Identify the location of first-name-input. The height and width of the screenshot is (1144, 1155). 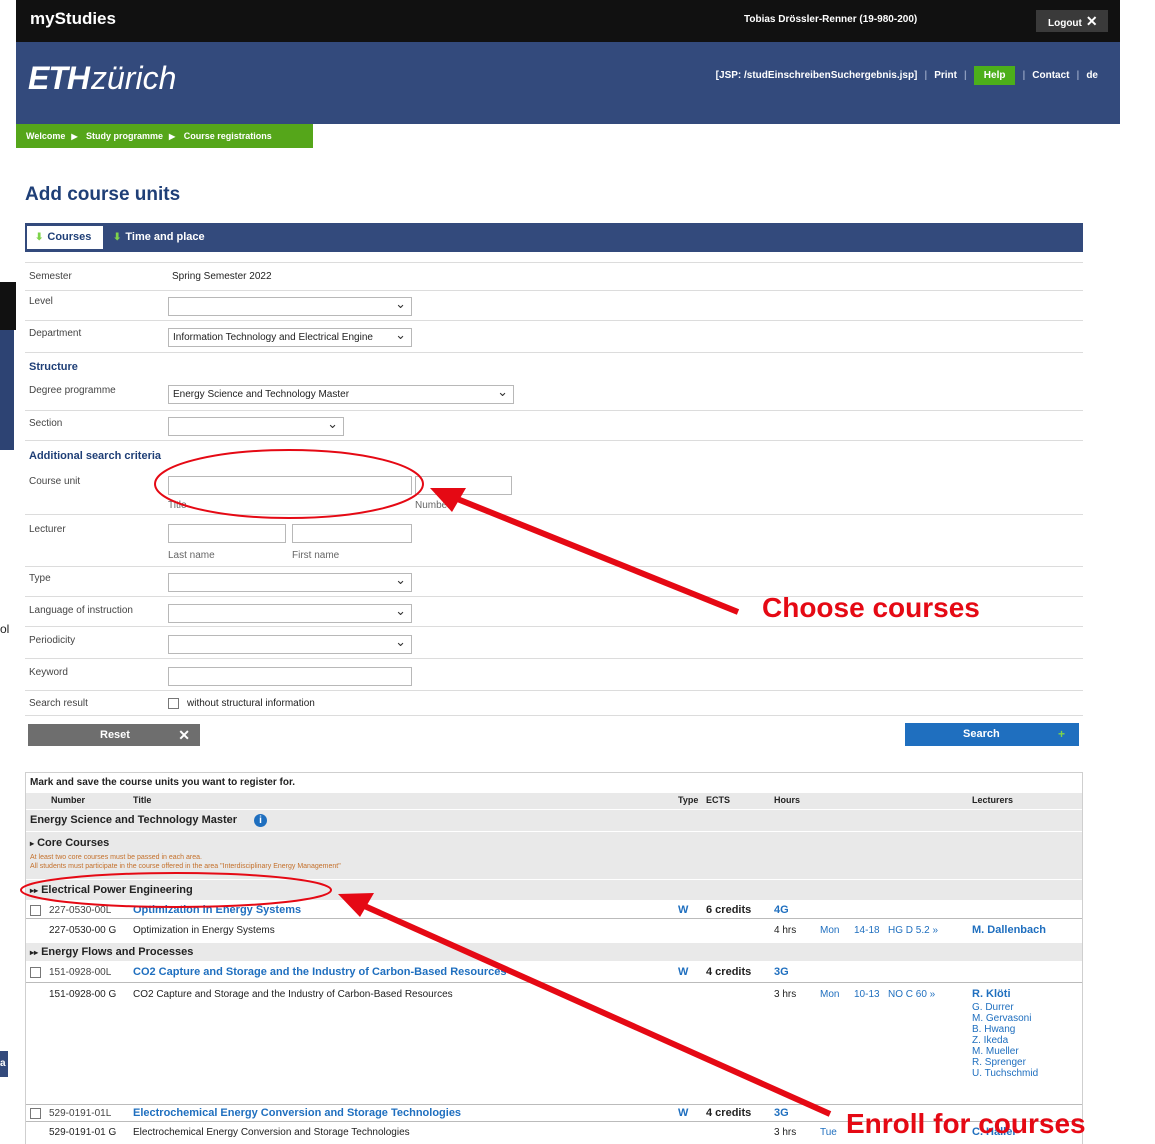
(352, 533).